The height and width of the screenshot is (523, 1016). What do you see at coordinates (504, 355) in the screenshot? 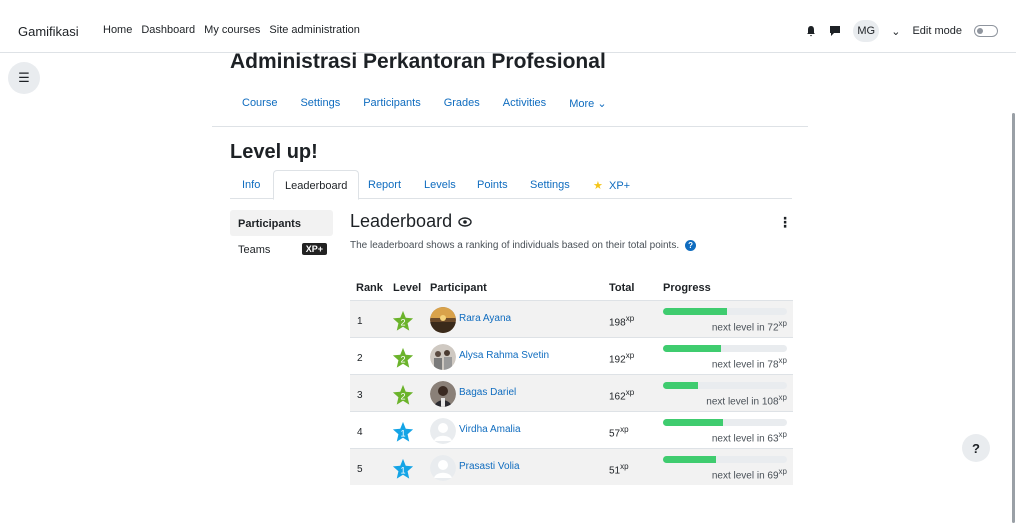
I see `participant-link: Alysa Rahma Svetin` at bounding box center [504, 355].